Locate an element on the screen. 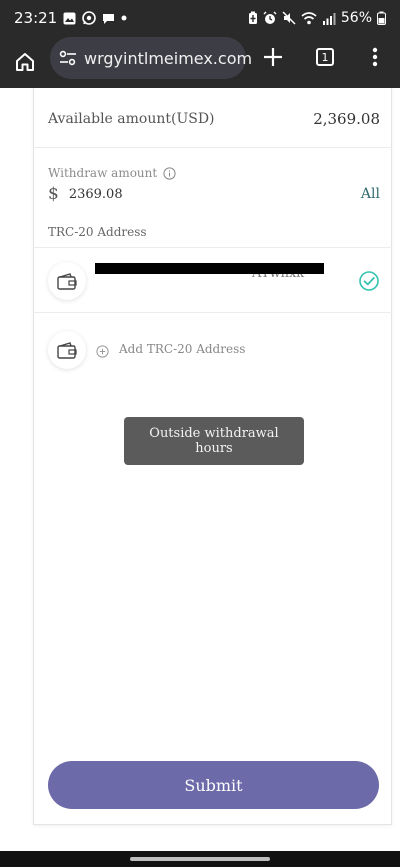  alarm-icon is located at coordinates (270, 18).